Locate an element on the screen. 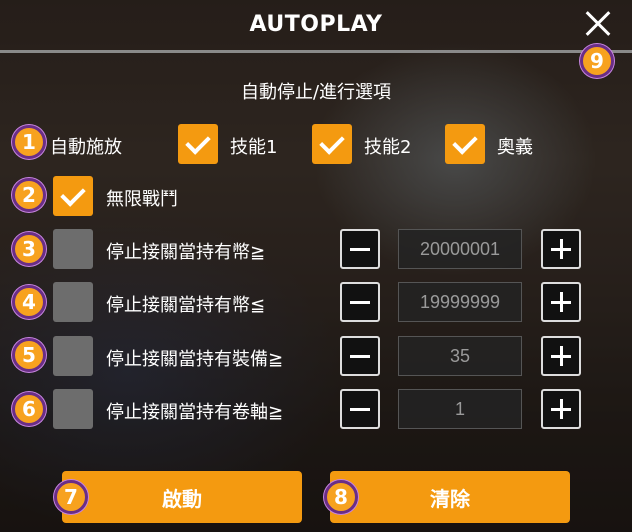 Image resolution: width=632 pixels, height=532 pixels. stop-coin-le-checkbox is located at coordinates (73, 302).